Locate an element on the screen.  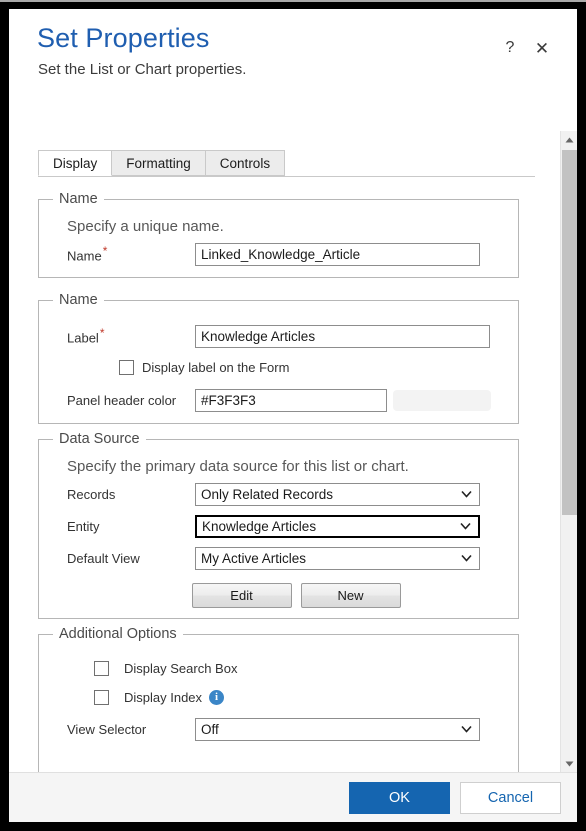
name-field-label: Name* is located at coordinates (131, 253).